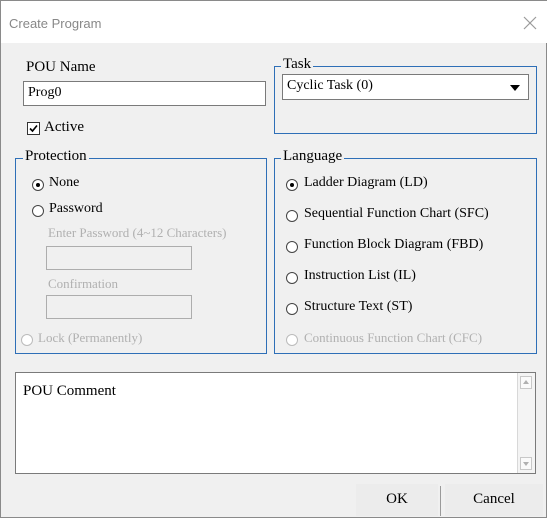 This screenshot has height=520, width=549. Describe the element at coordinates (292, 309) in the screenshot. I see `language-st-radio` at that location.